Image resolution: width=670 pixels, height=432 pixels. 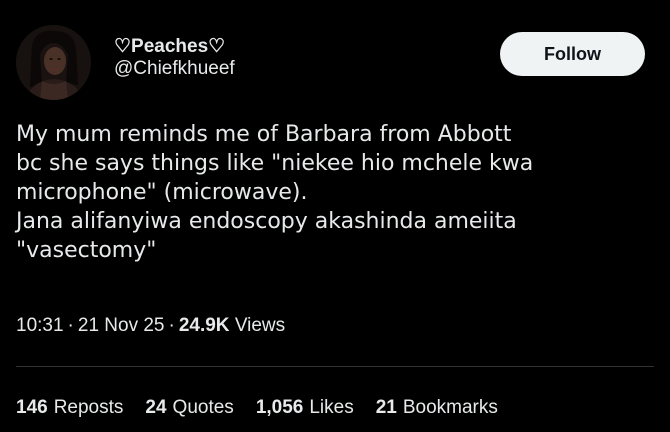 I want to click on quotes-count: 24, so click(x=156, y=407).